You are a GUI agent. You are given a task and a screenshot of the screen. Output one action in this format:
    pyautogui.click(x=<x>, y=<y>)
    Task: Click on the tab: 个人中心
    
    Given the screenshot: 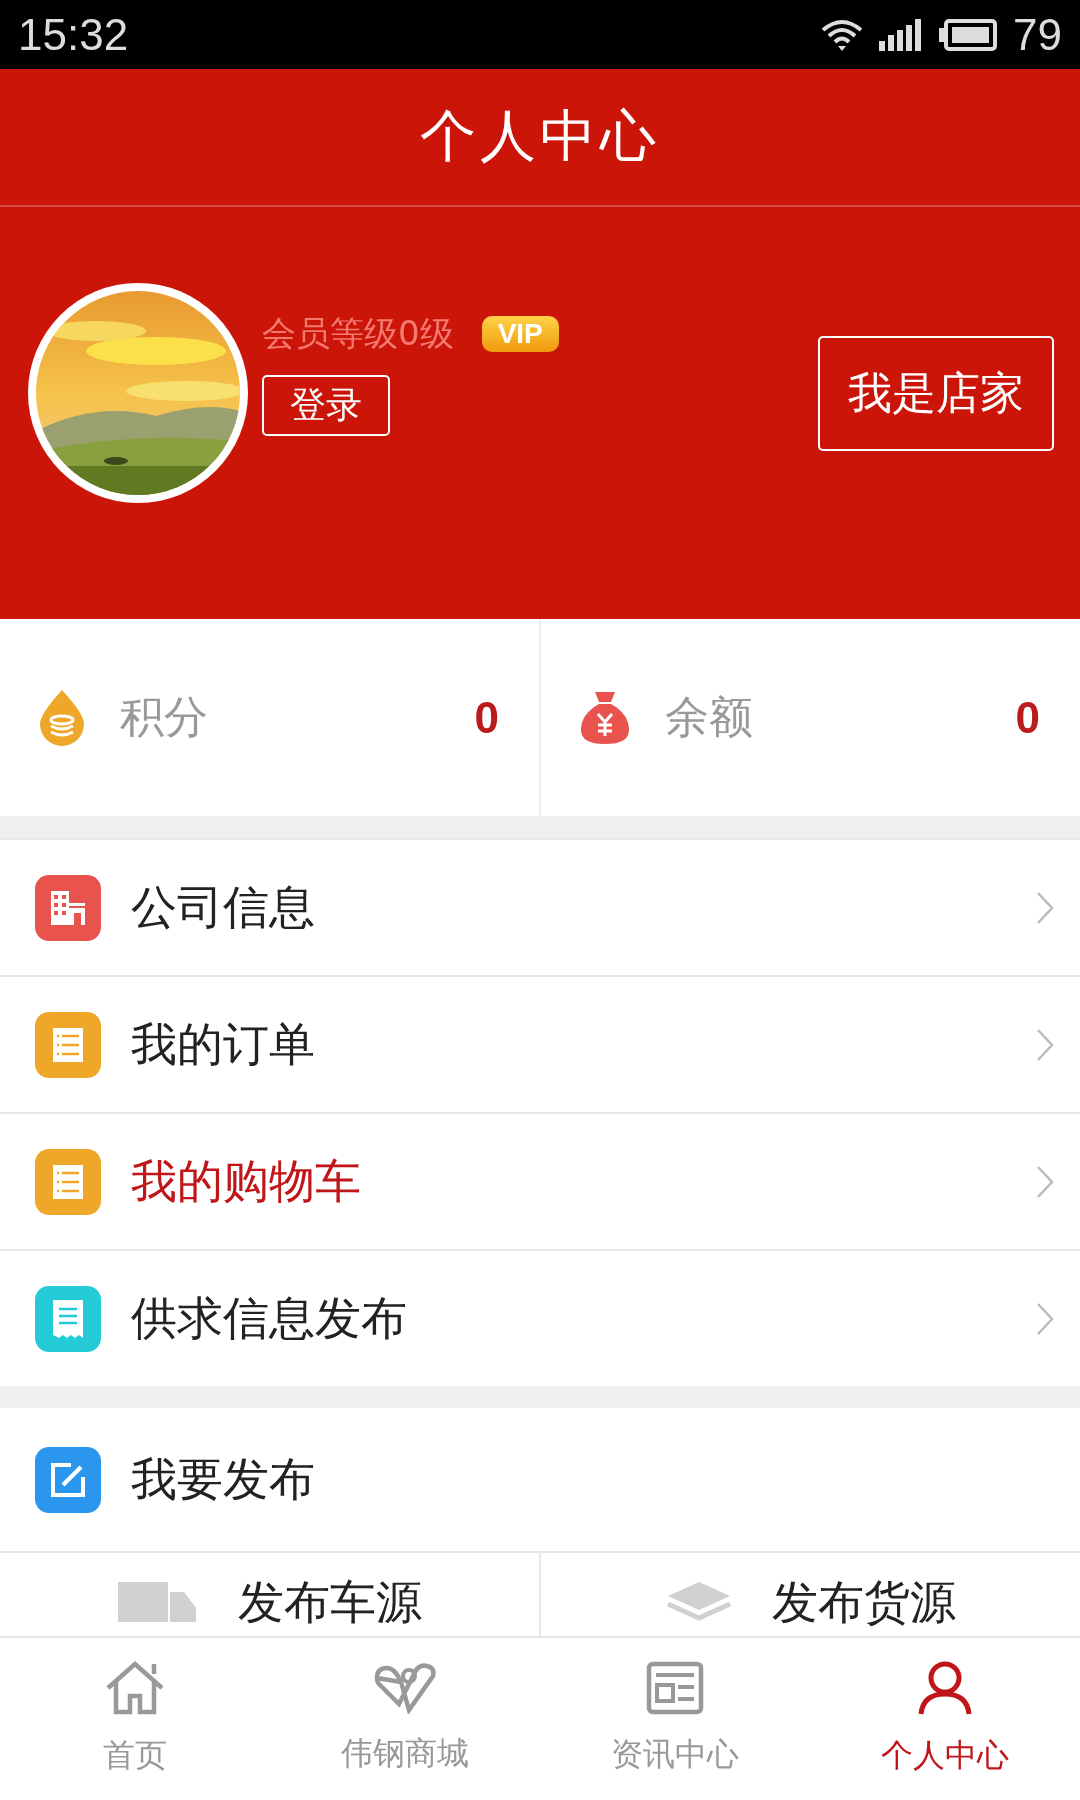 What is the action you would take?
    pyautogui.click(x=945, y=1719)
    